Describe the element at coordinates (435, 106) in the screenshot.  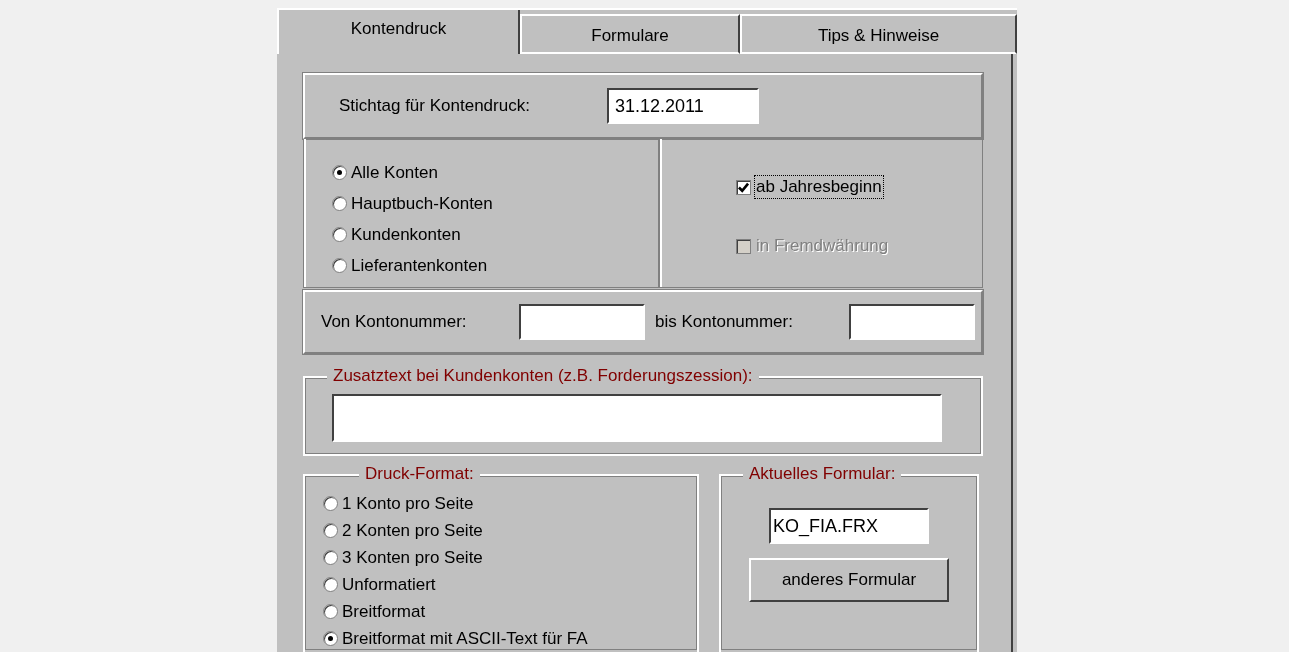
I see `field-label: Stichtag für Kontendruck:` at that location.